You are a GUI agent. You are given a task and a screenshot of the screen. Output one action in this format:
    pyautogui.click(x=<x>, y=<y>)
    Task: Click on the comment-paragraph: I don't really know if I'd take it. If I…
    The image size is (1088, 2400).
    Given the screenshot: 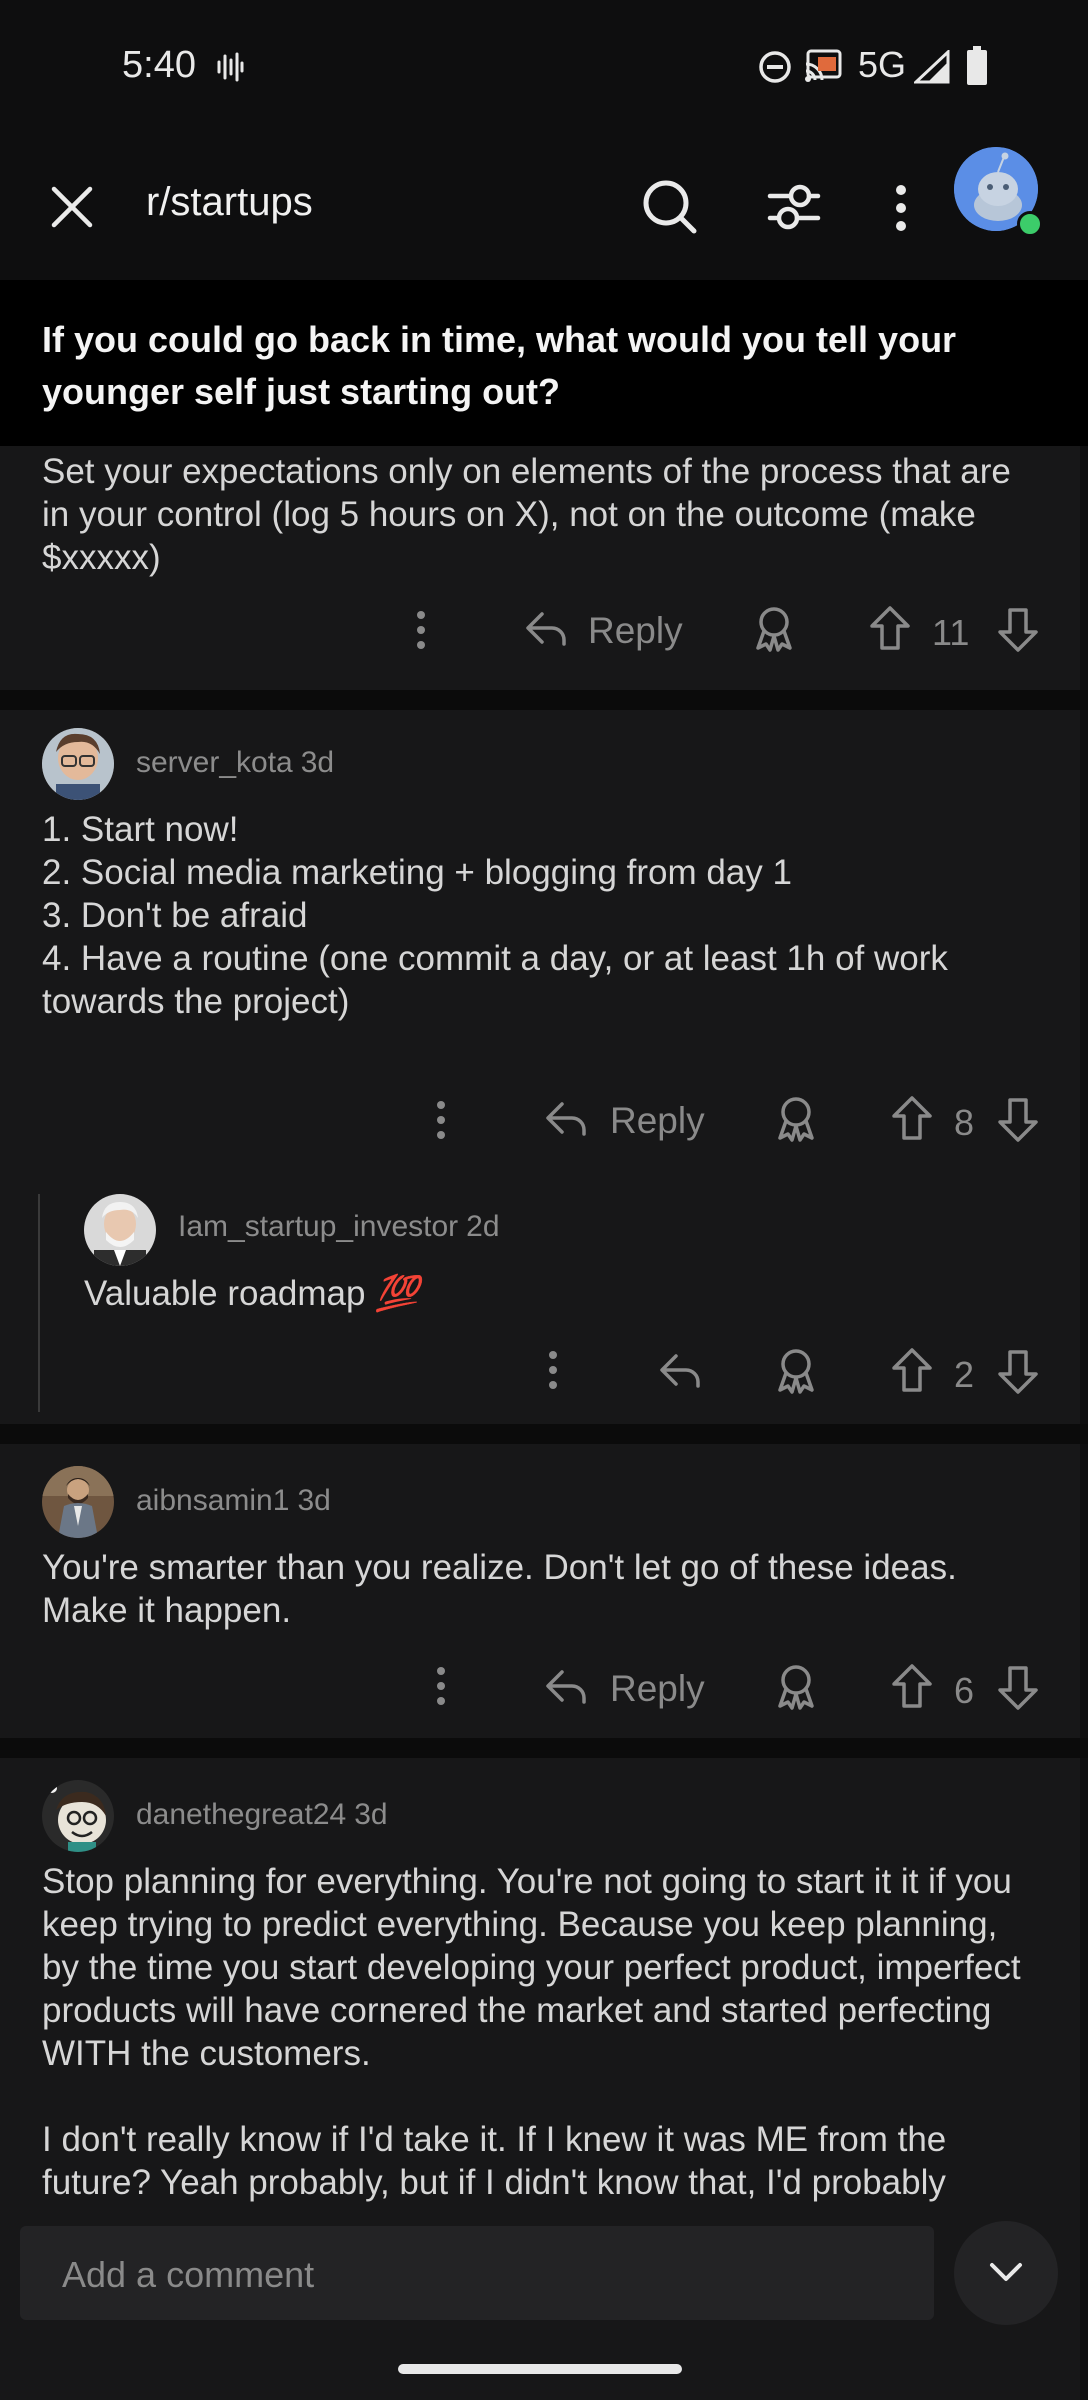 What is the action you would take?
    pyautogui.click(x=494, y=2161)
    